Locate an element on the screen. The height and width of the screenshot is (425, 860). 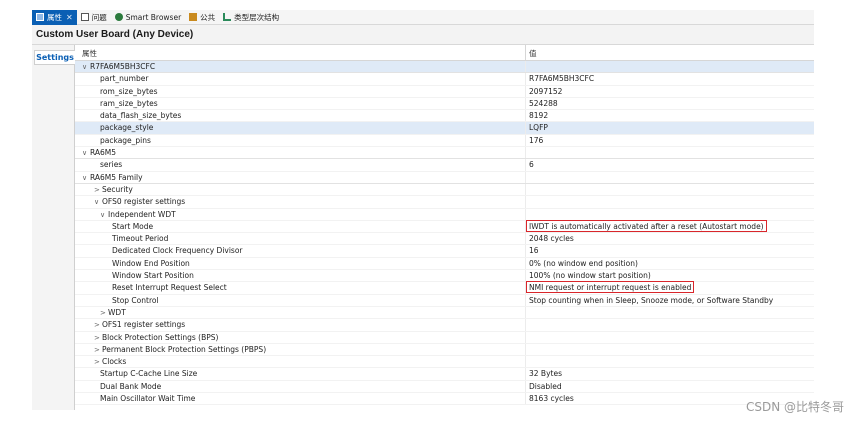
property-name-text: OFS0 register settings is located at coordinates (144, 202).